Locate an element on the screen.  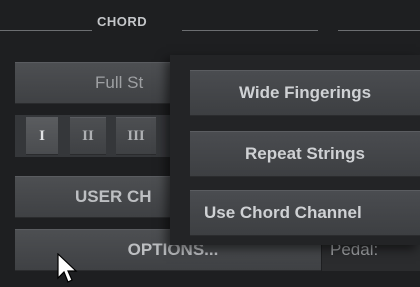
menu-item-repeat-strings: Repeat Strings is located at coordinates (305, 154).